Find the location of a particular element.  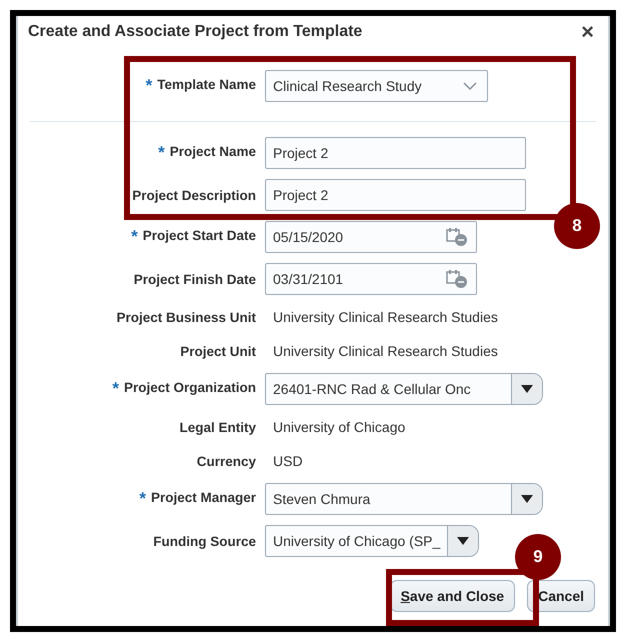

field-label: Project Finish Date is located at coordinates (195, 279).